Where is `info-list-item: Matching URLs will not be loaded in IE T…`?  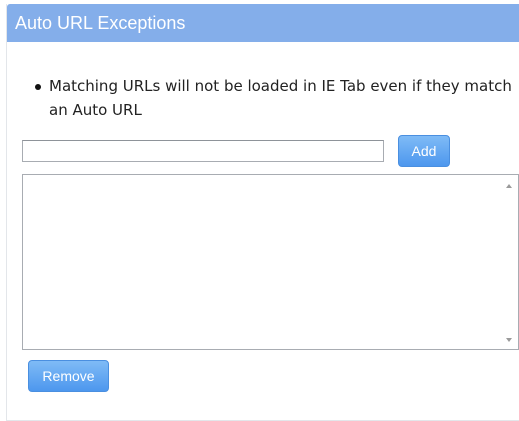
info-list-item: Matching URLs will not be loaded in IE T… is located at coordinates (273, 98).